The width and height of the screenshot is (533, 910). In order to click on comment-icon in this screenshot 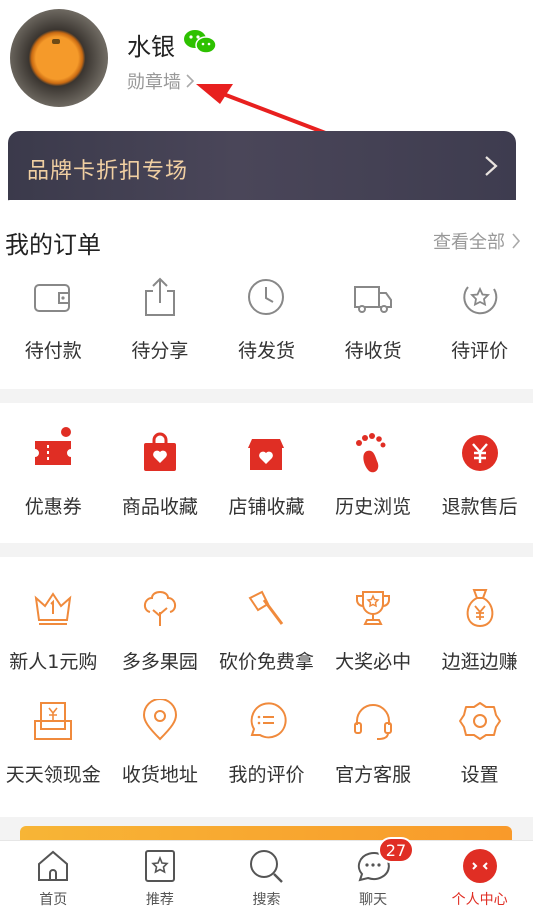, I will do `click(269, 720)`.